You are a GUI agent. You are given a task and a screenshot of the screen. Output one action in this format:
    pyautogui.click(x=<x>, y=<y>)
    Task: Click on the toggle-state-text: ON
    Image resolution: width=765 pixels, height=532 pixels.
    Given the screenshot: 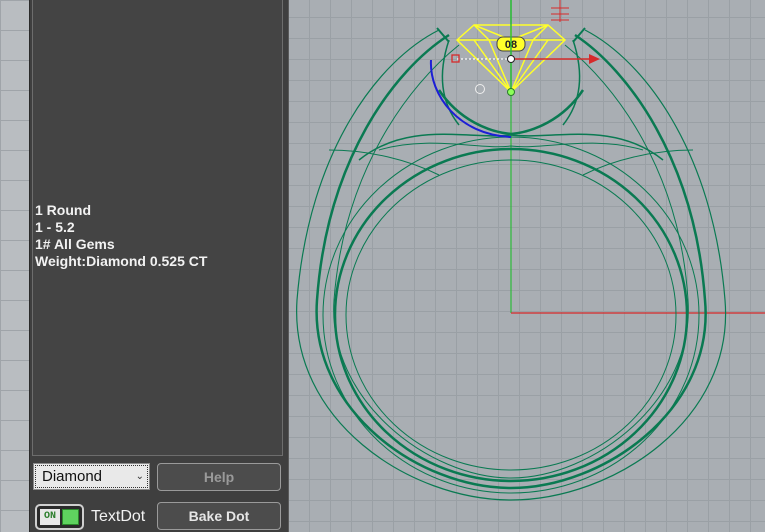 What is the action you would take?
    pyautogui.click(x=50, y=517)
    